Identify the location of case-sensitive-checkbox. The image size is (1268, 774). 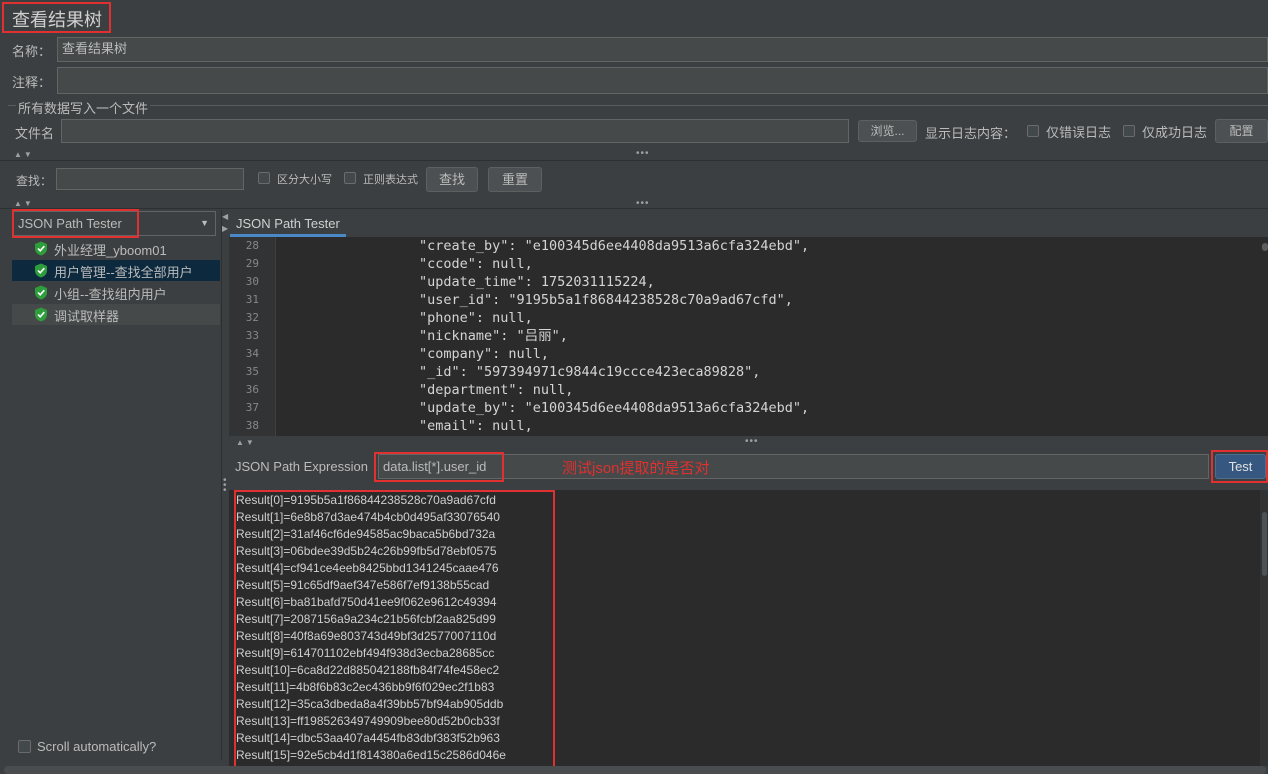
(264, 178).